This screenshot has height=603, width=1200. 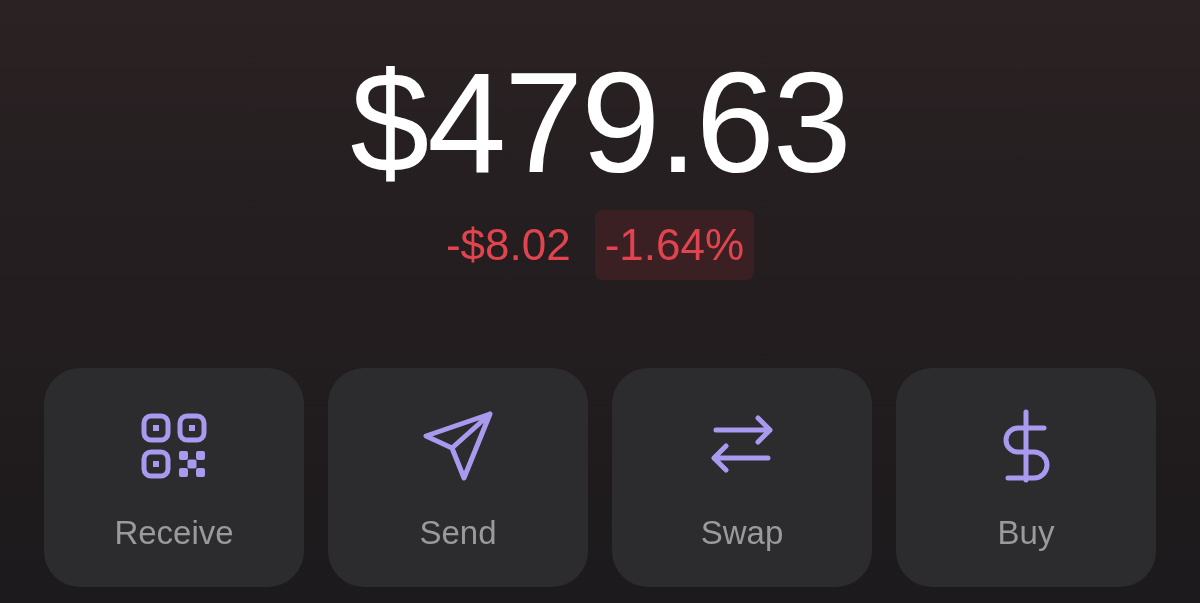 I want to click on change-percent: -1.64%, so click(x=674, y=245).